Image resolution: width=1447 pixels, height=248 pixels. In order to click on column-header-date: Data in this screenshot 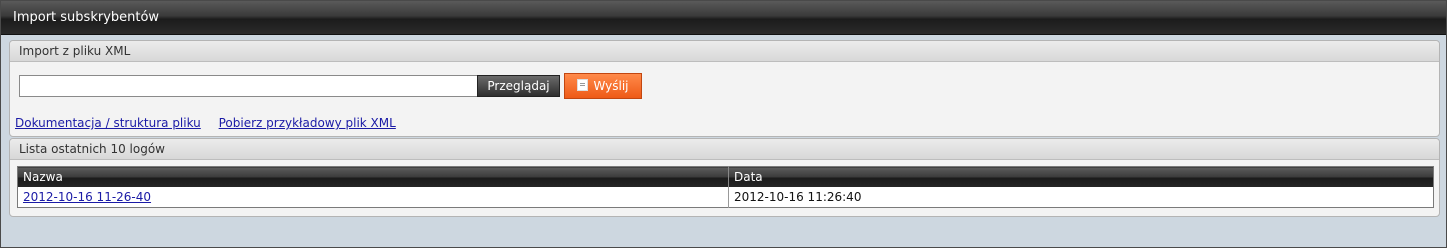, I will do `click(1081, 176)`.